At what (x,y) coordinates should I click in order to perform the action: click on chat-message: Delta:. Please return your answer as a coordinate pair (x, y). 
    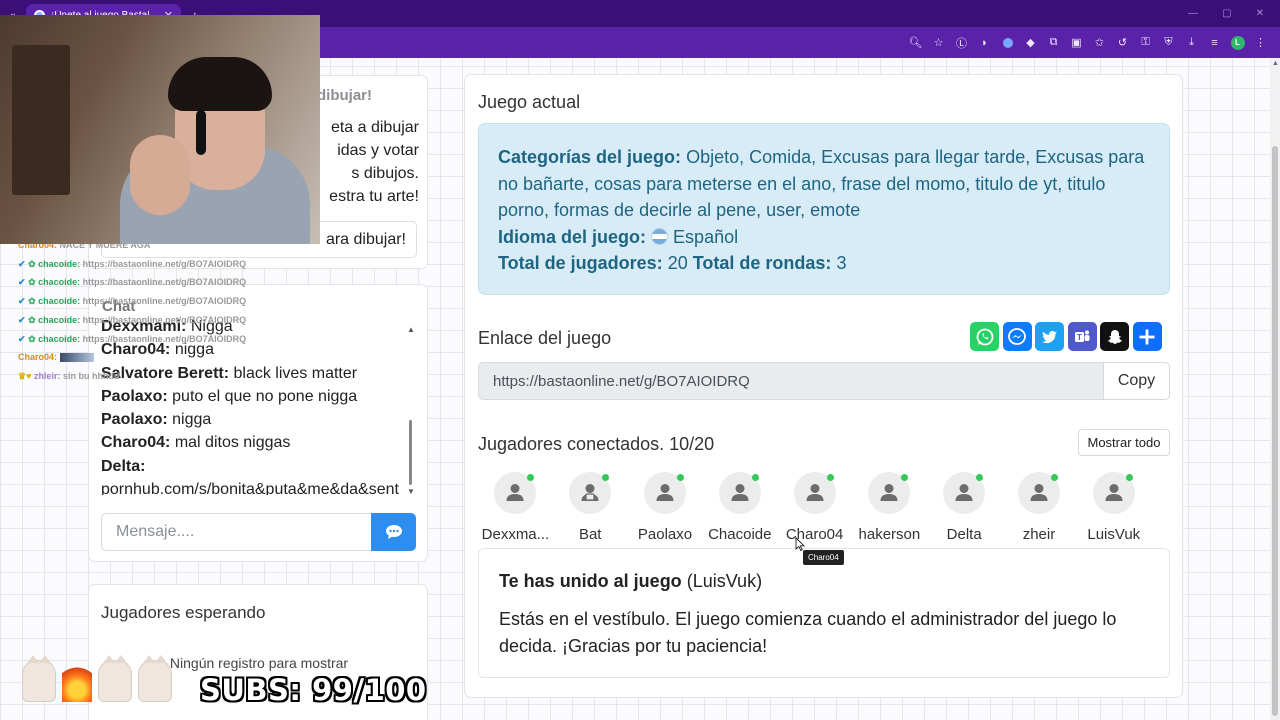
    Looking at the image, I should click on (123, 466).